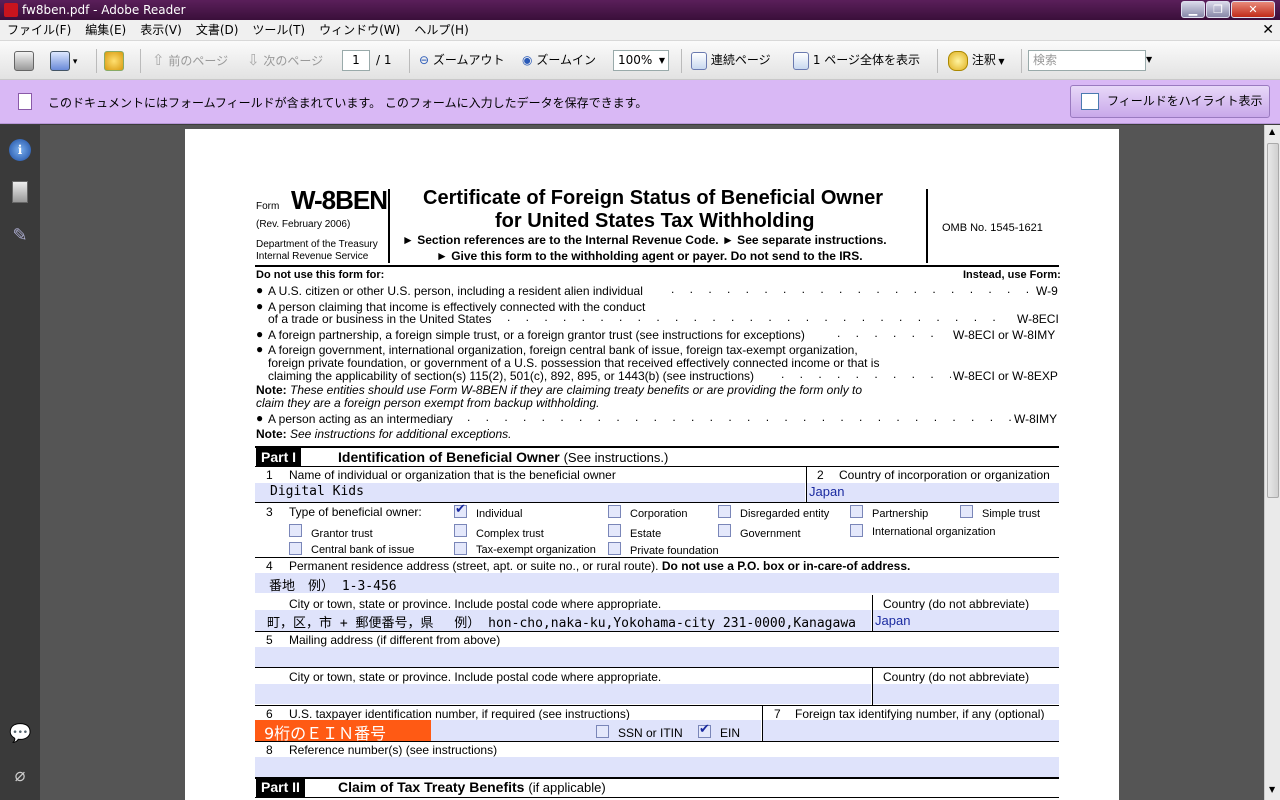 The height and width of the screenshot is (800, 1280). I want to click on close-document-icon: ✕, so click(1268, 30).